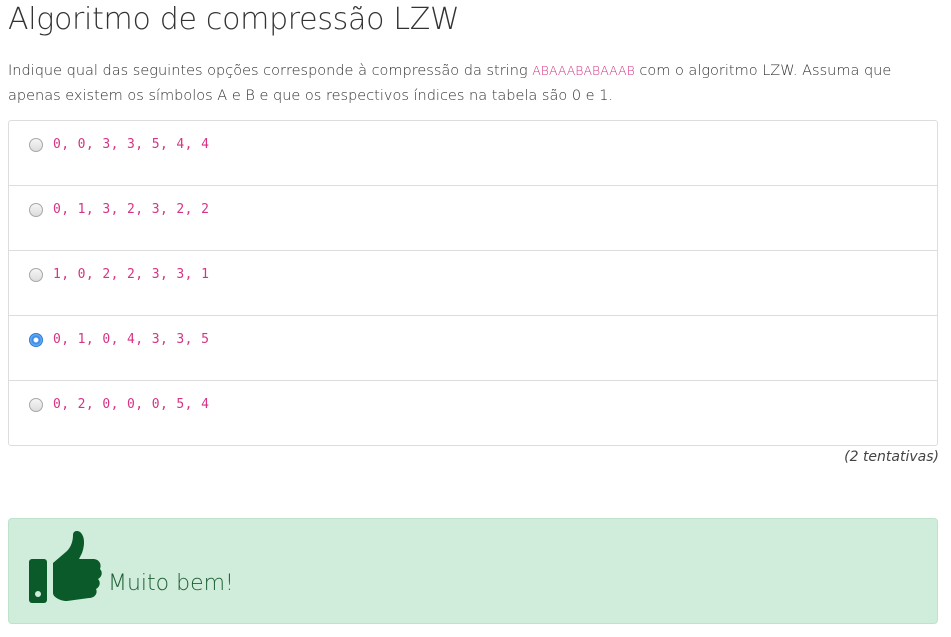  What do you see at coordinates (131, 209) in the screenshot?
I see `option-label: 0, 1, 3, 2, 3, 2, 2` at bounding box center [131, 209].